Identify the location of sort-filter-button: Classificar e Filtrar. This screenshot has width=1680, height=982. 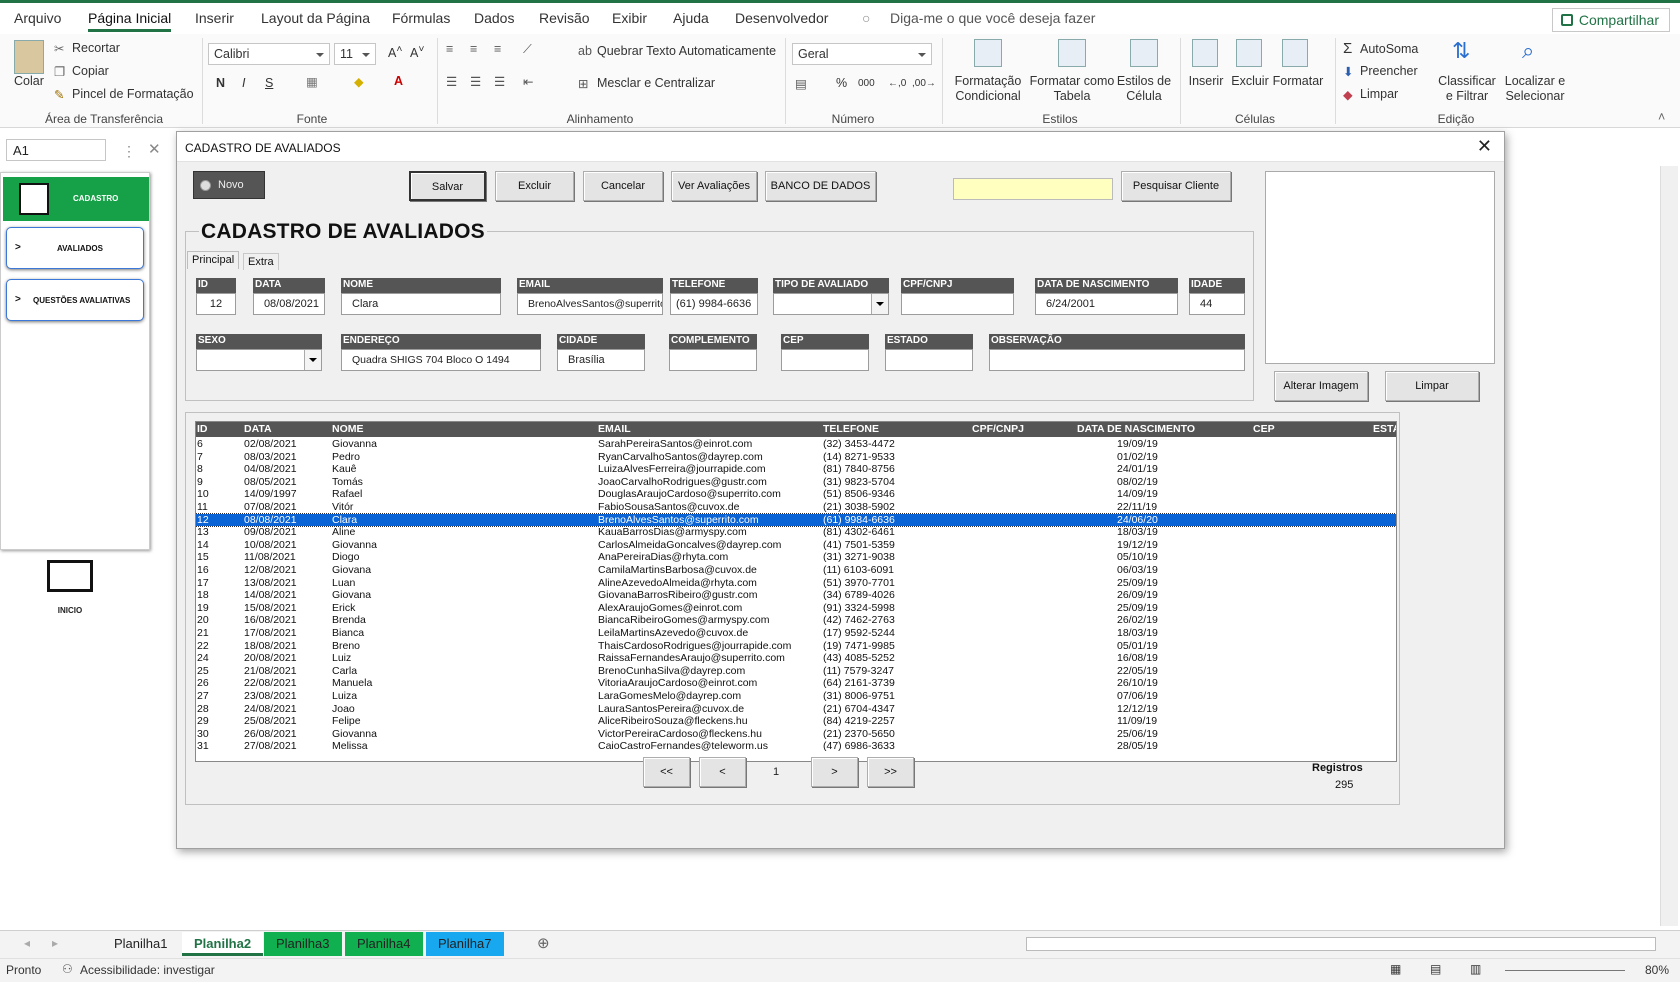
(1467, 89).